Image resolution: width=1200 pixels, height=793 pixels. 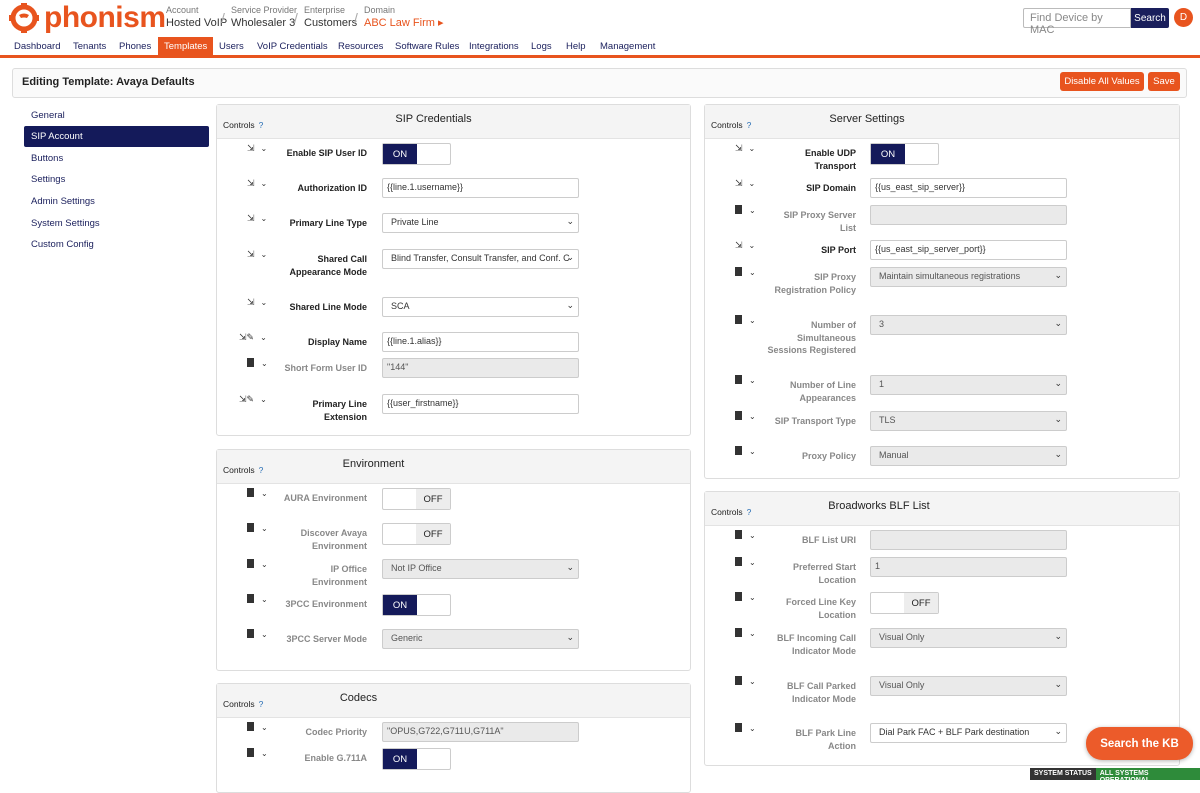 I want to click on short-form-user-id-input: "144", so click(x=480, y=368).